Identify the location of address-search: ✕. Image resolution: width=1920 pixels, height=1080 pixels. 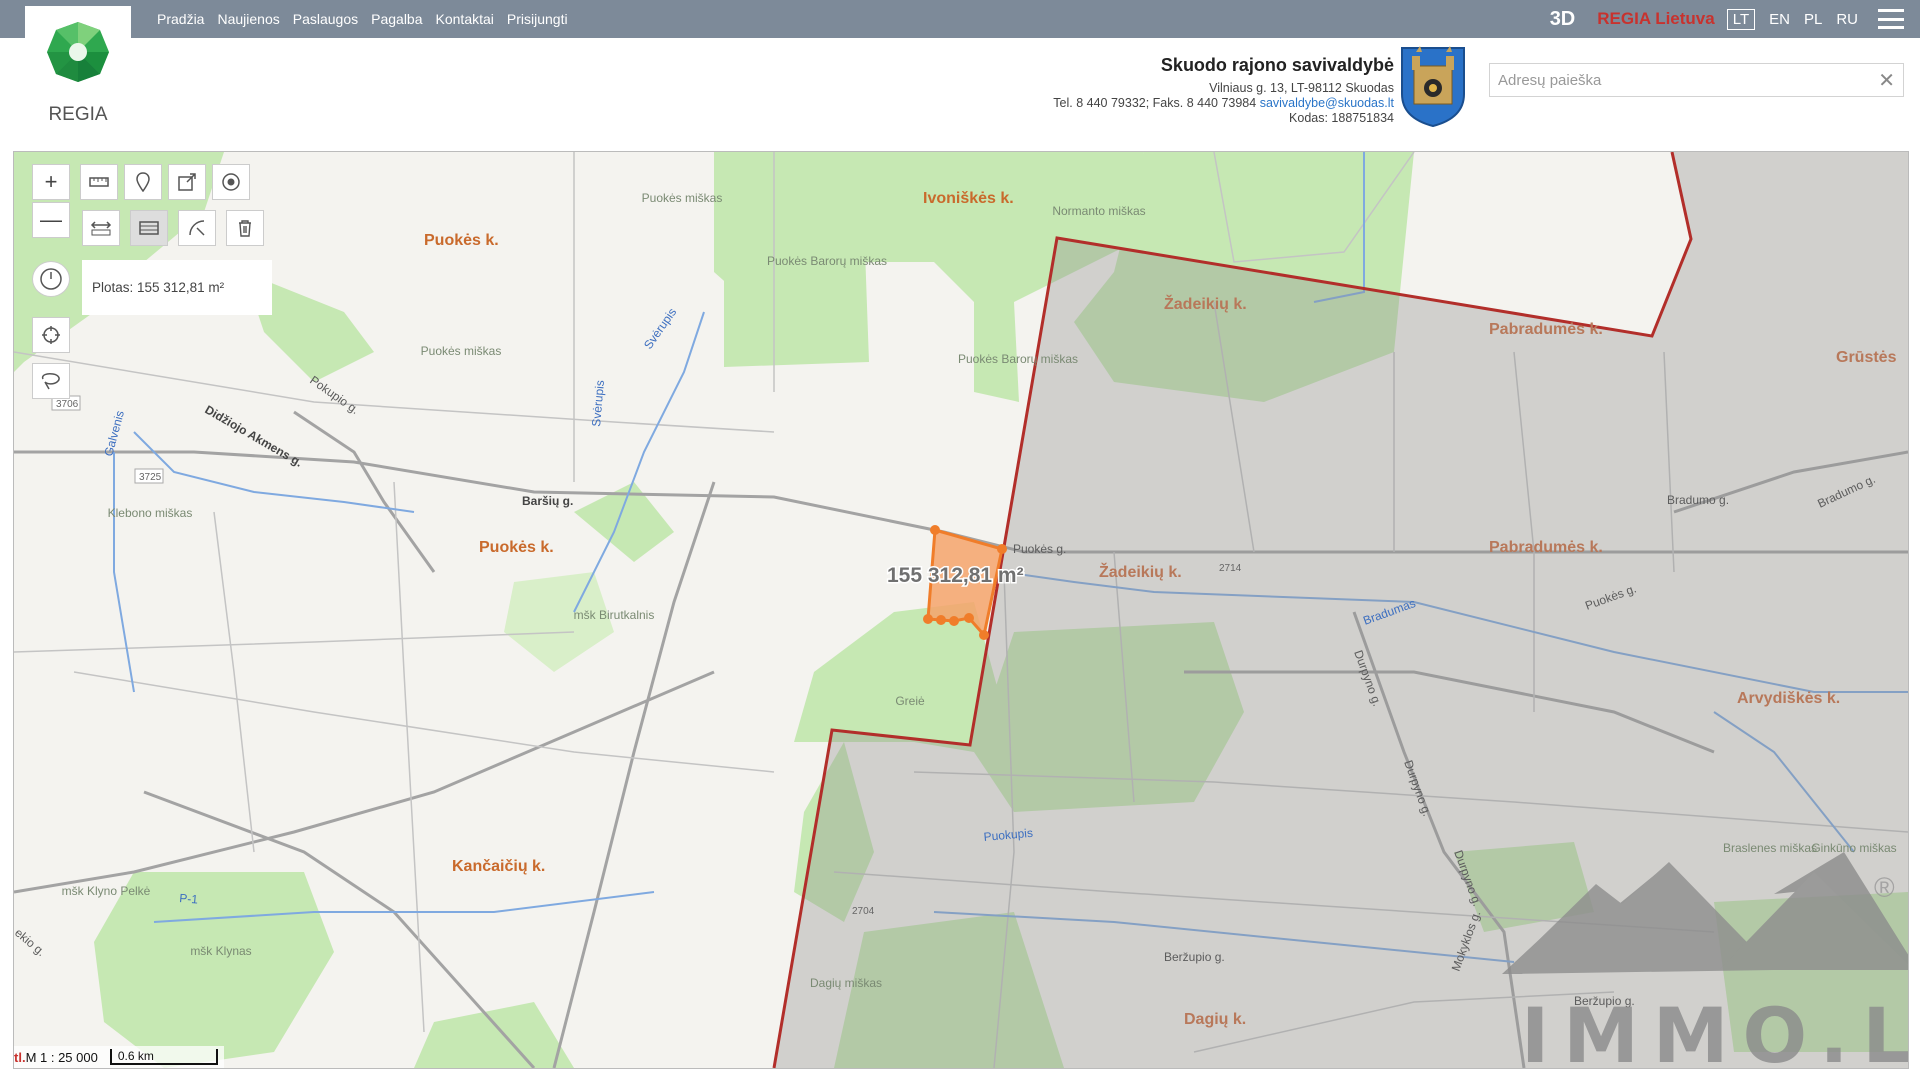
(1696, 80).